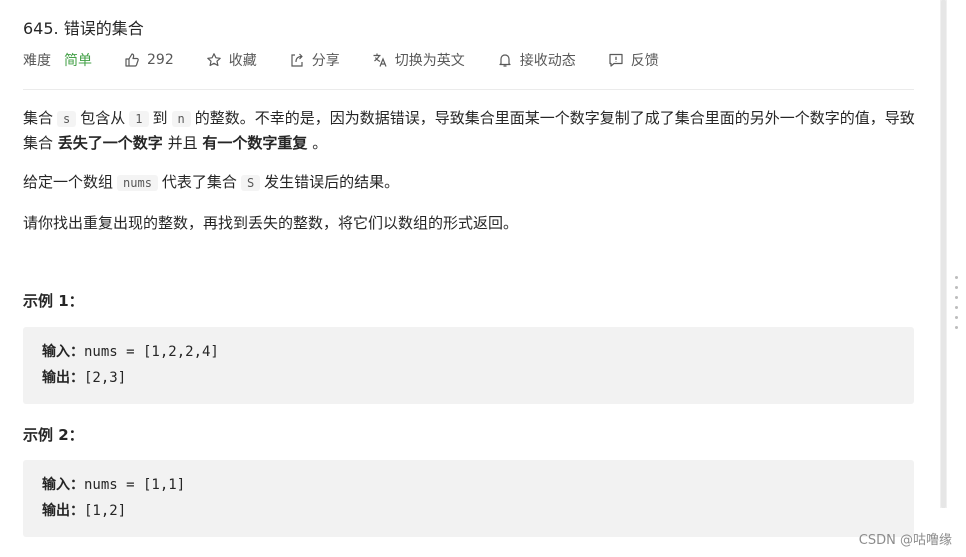 The height and width of the screenshot is (557, 966). Describe the element at coordinates (139, 119) in the screenshot. I see `inline-code: 1` at that location.